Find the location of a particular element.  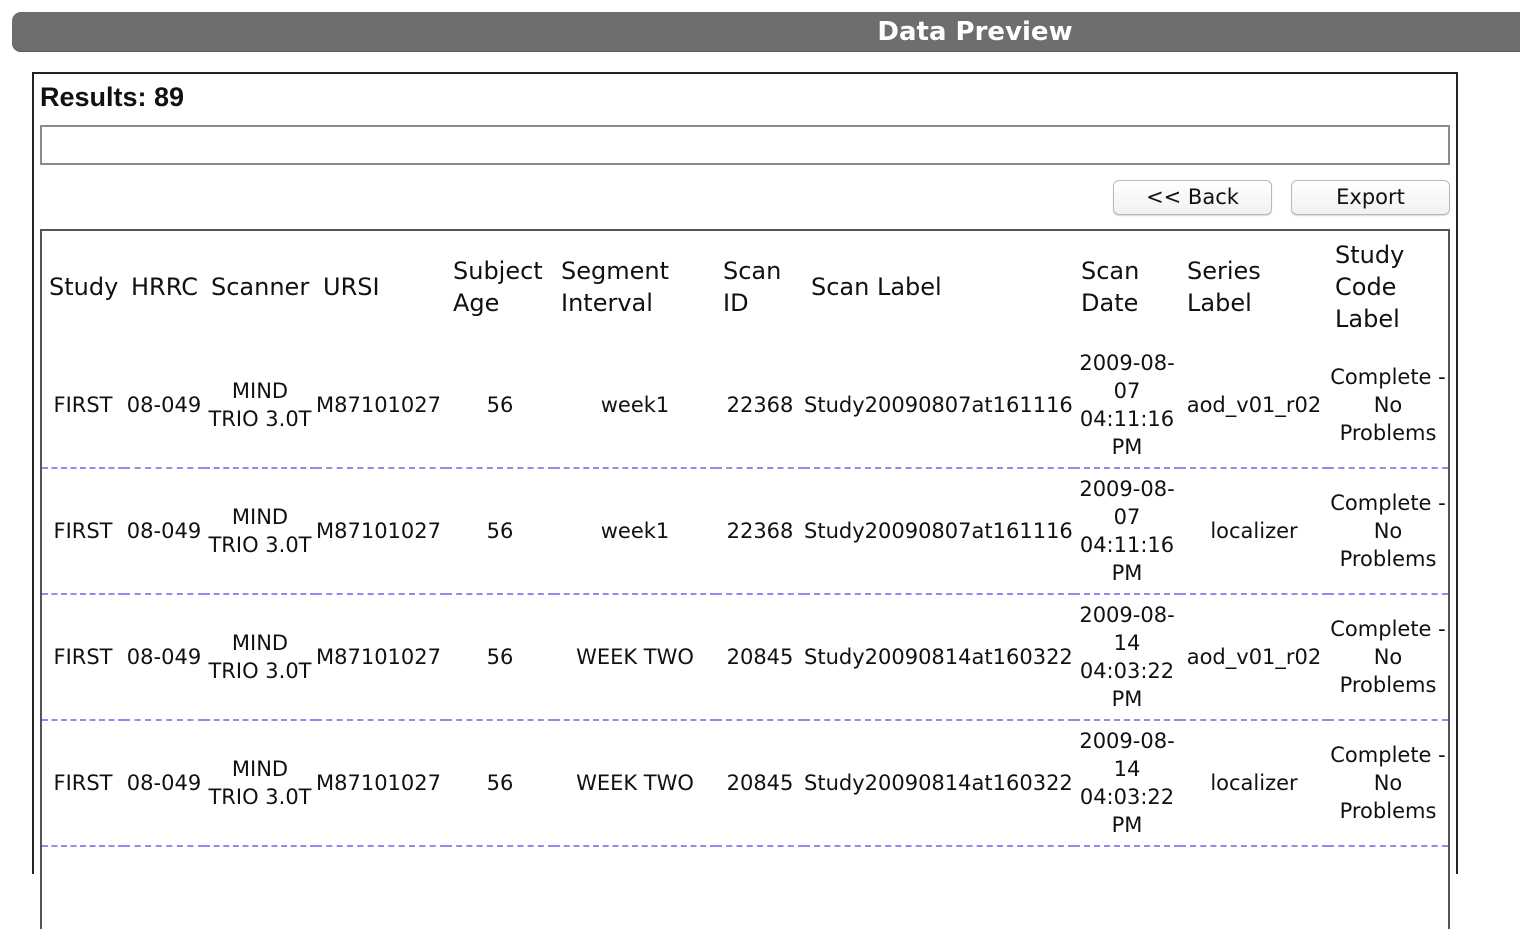

column-header-hrrc: HRRC is located at coordinates (164, 287).